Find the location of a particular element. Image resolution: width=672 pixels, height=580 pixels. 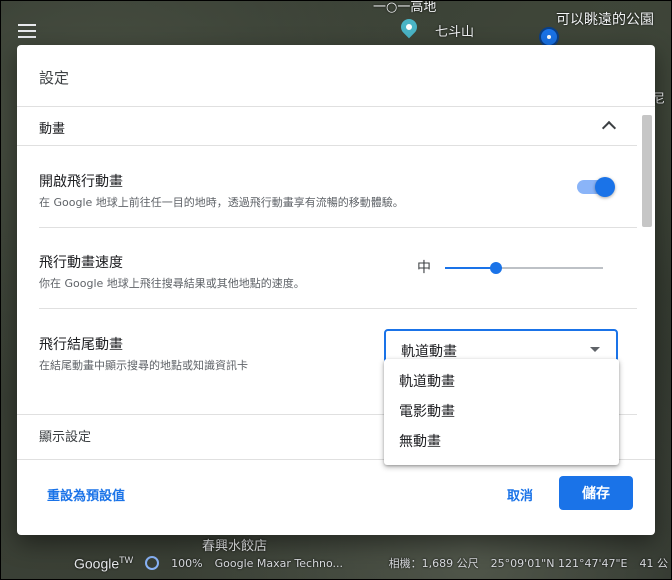

option-cinematic: 電影動畫 is located at coordinates (501, 412).